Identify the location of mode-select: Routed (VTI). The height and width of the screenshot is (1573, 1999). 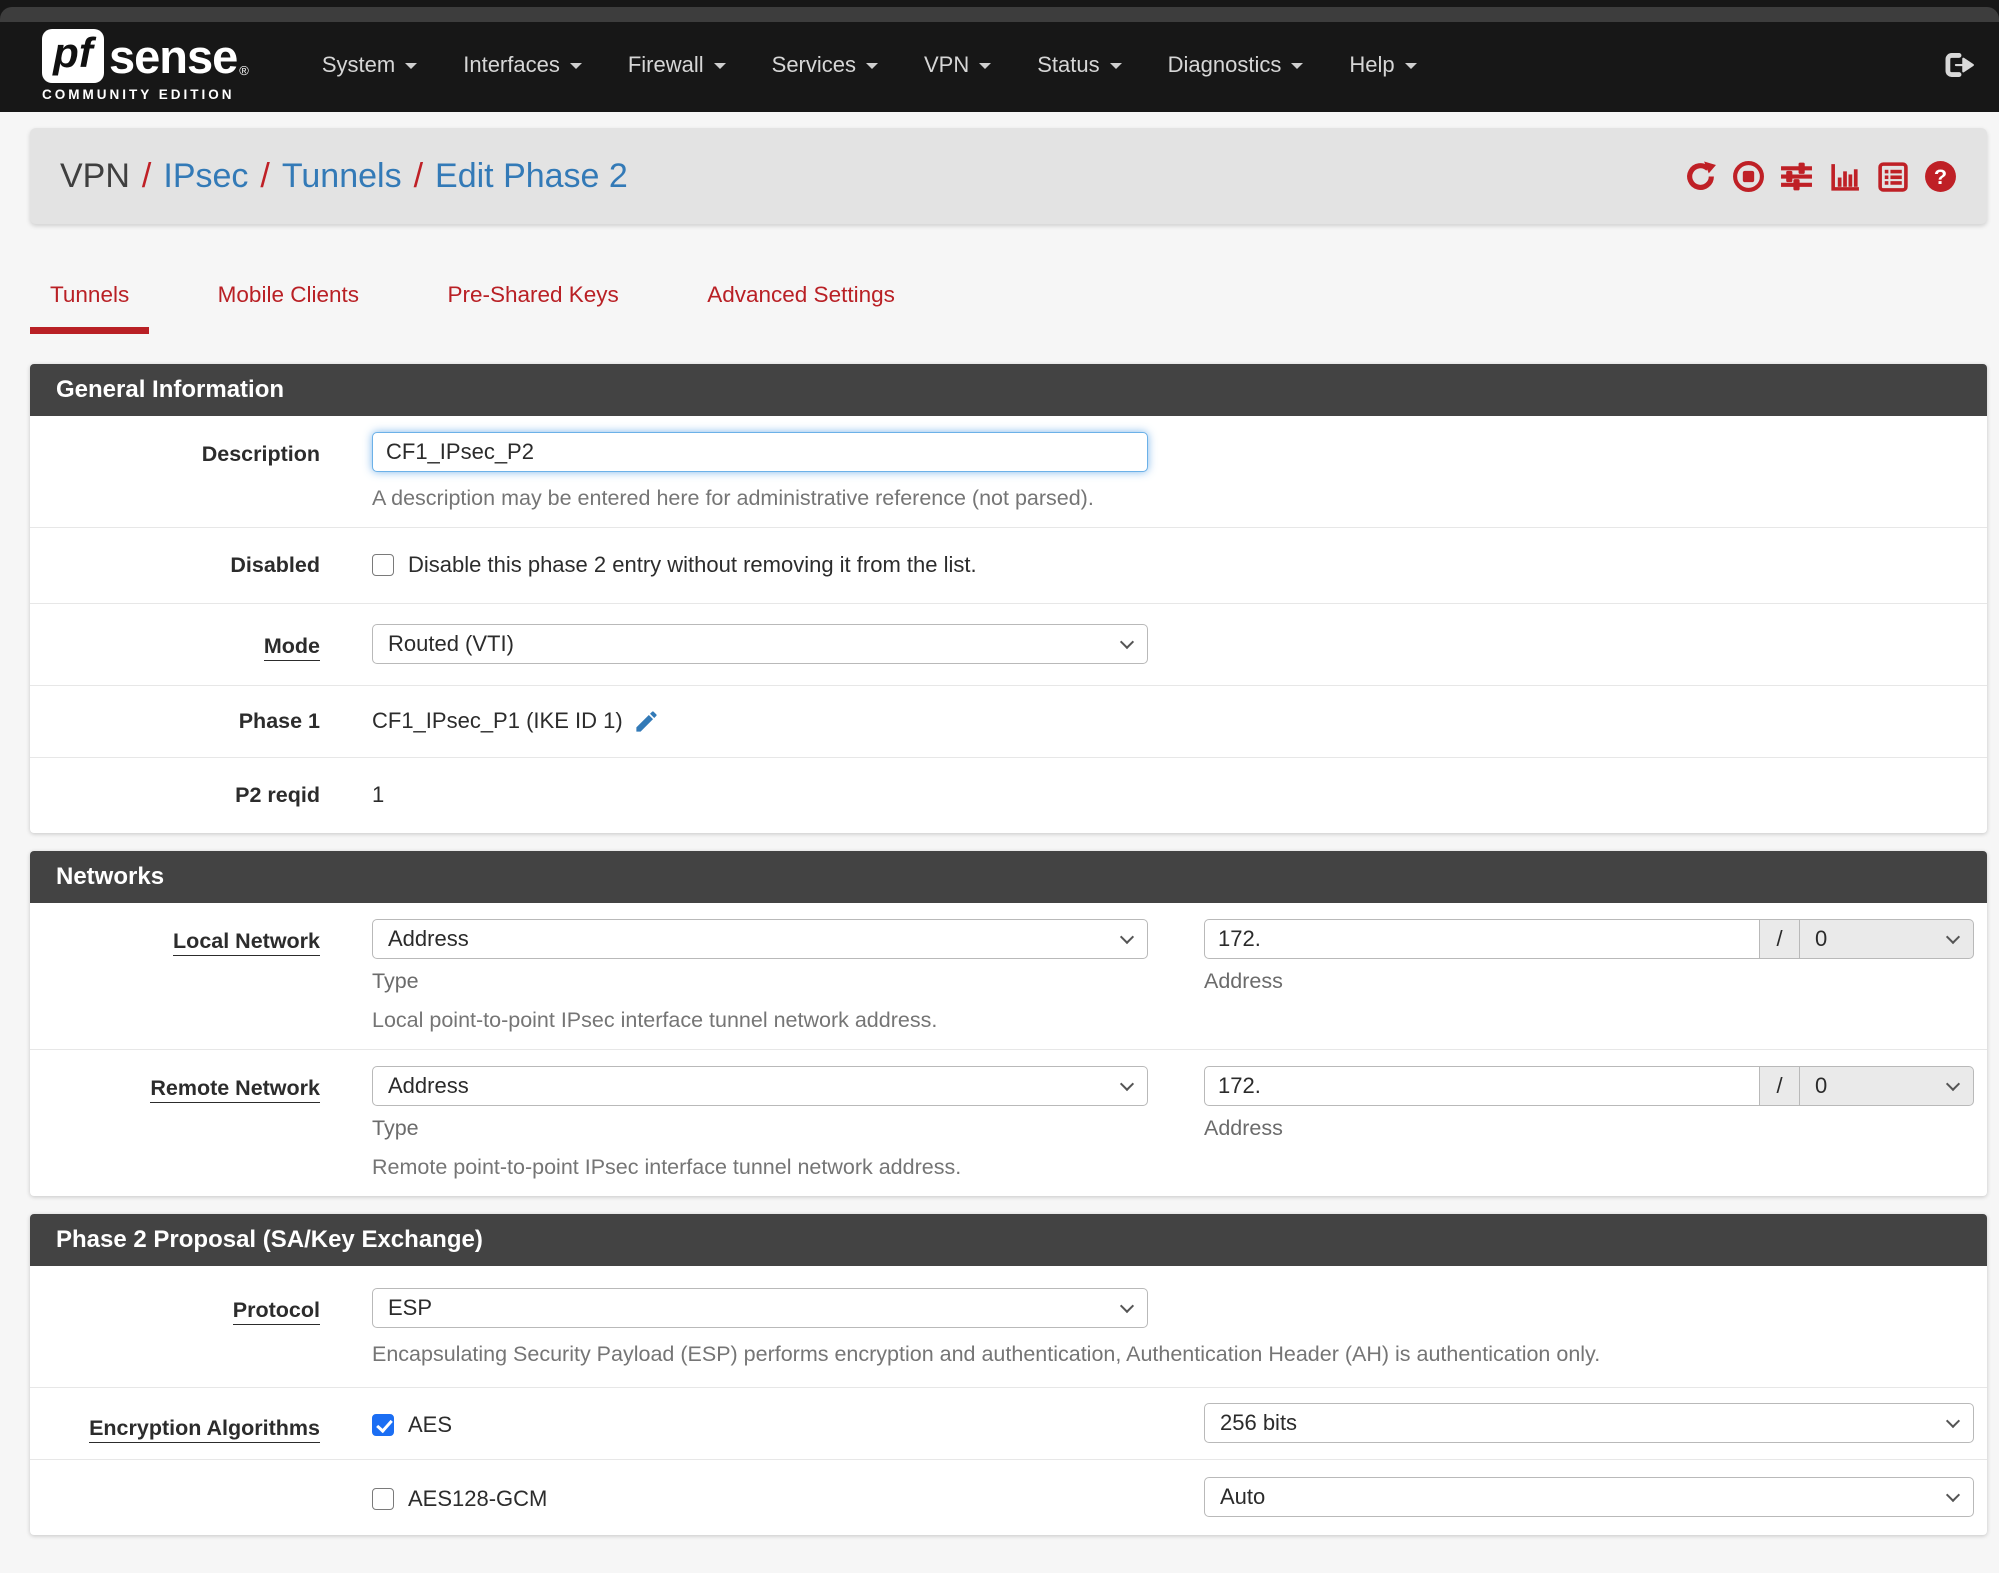
(760, 643).